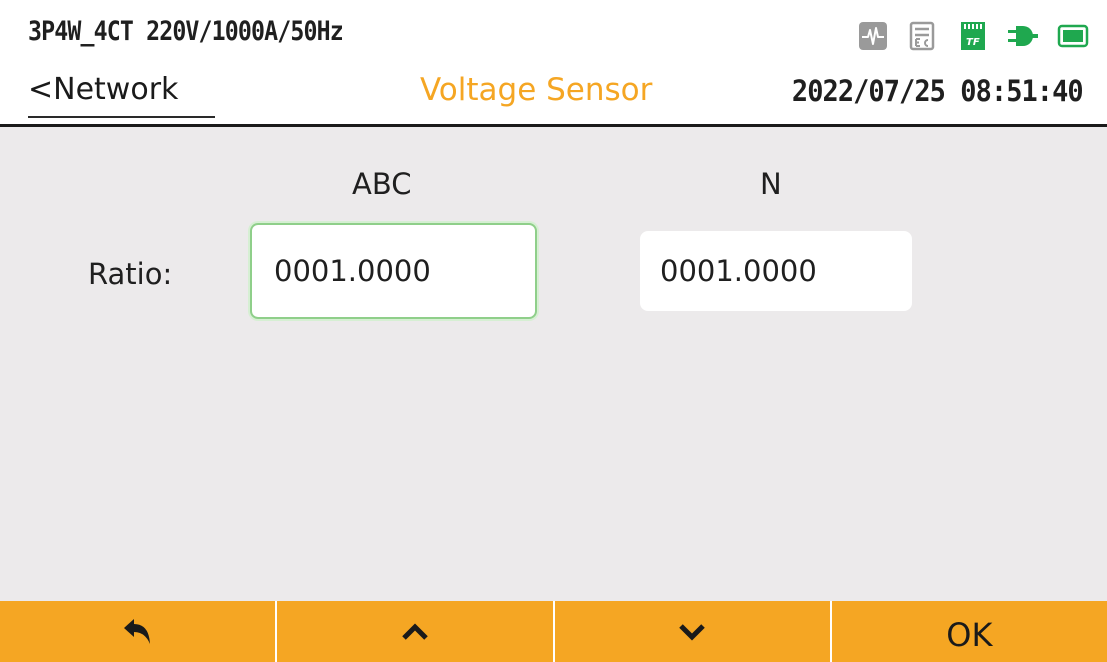 This screenshot has width=1107, height=662. I want to click on page-title: Voltage Sensor, so click(536, 90).